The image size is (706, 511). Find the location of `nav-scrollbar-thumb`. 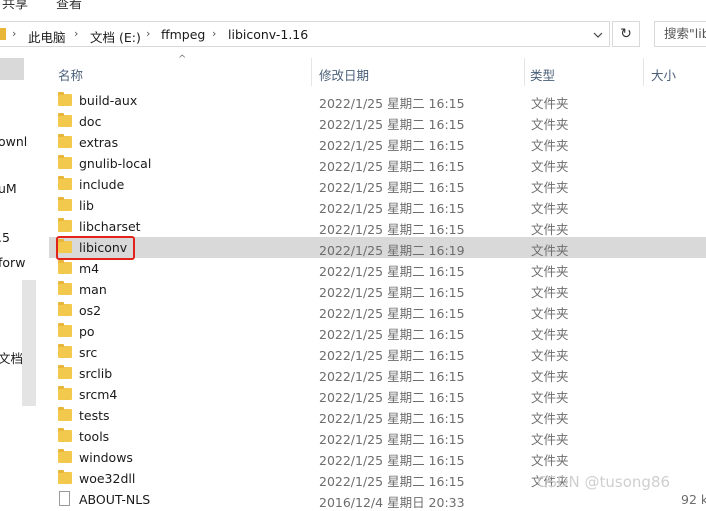

nav-scrollbar-thumb is located at coordinates (29, 343).